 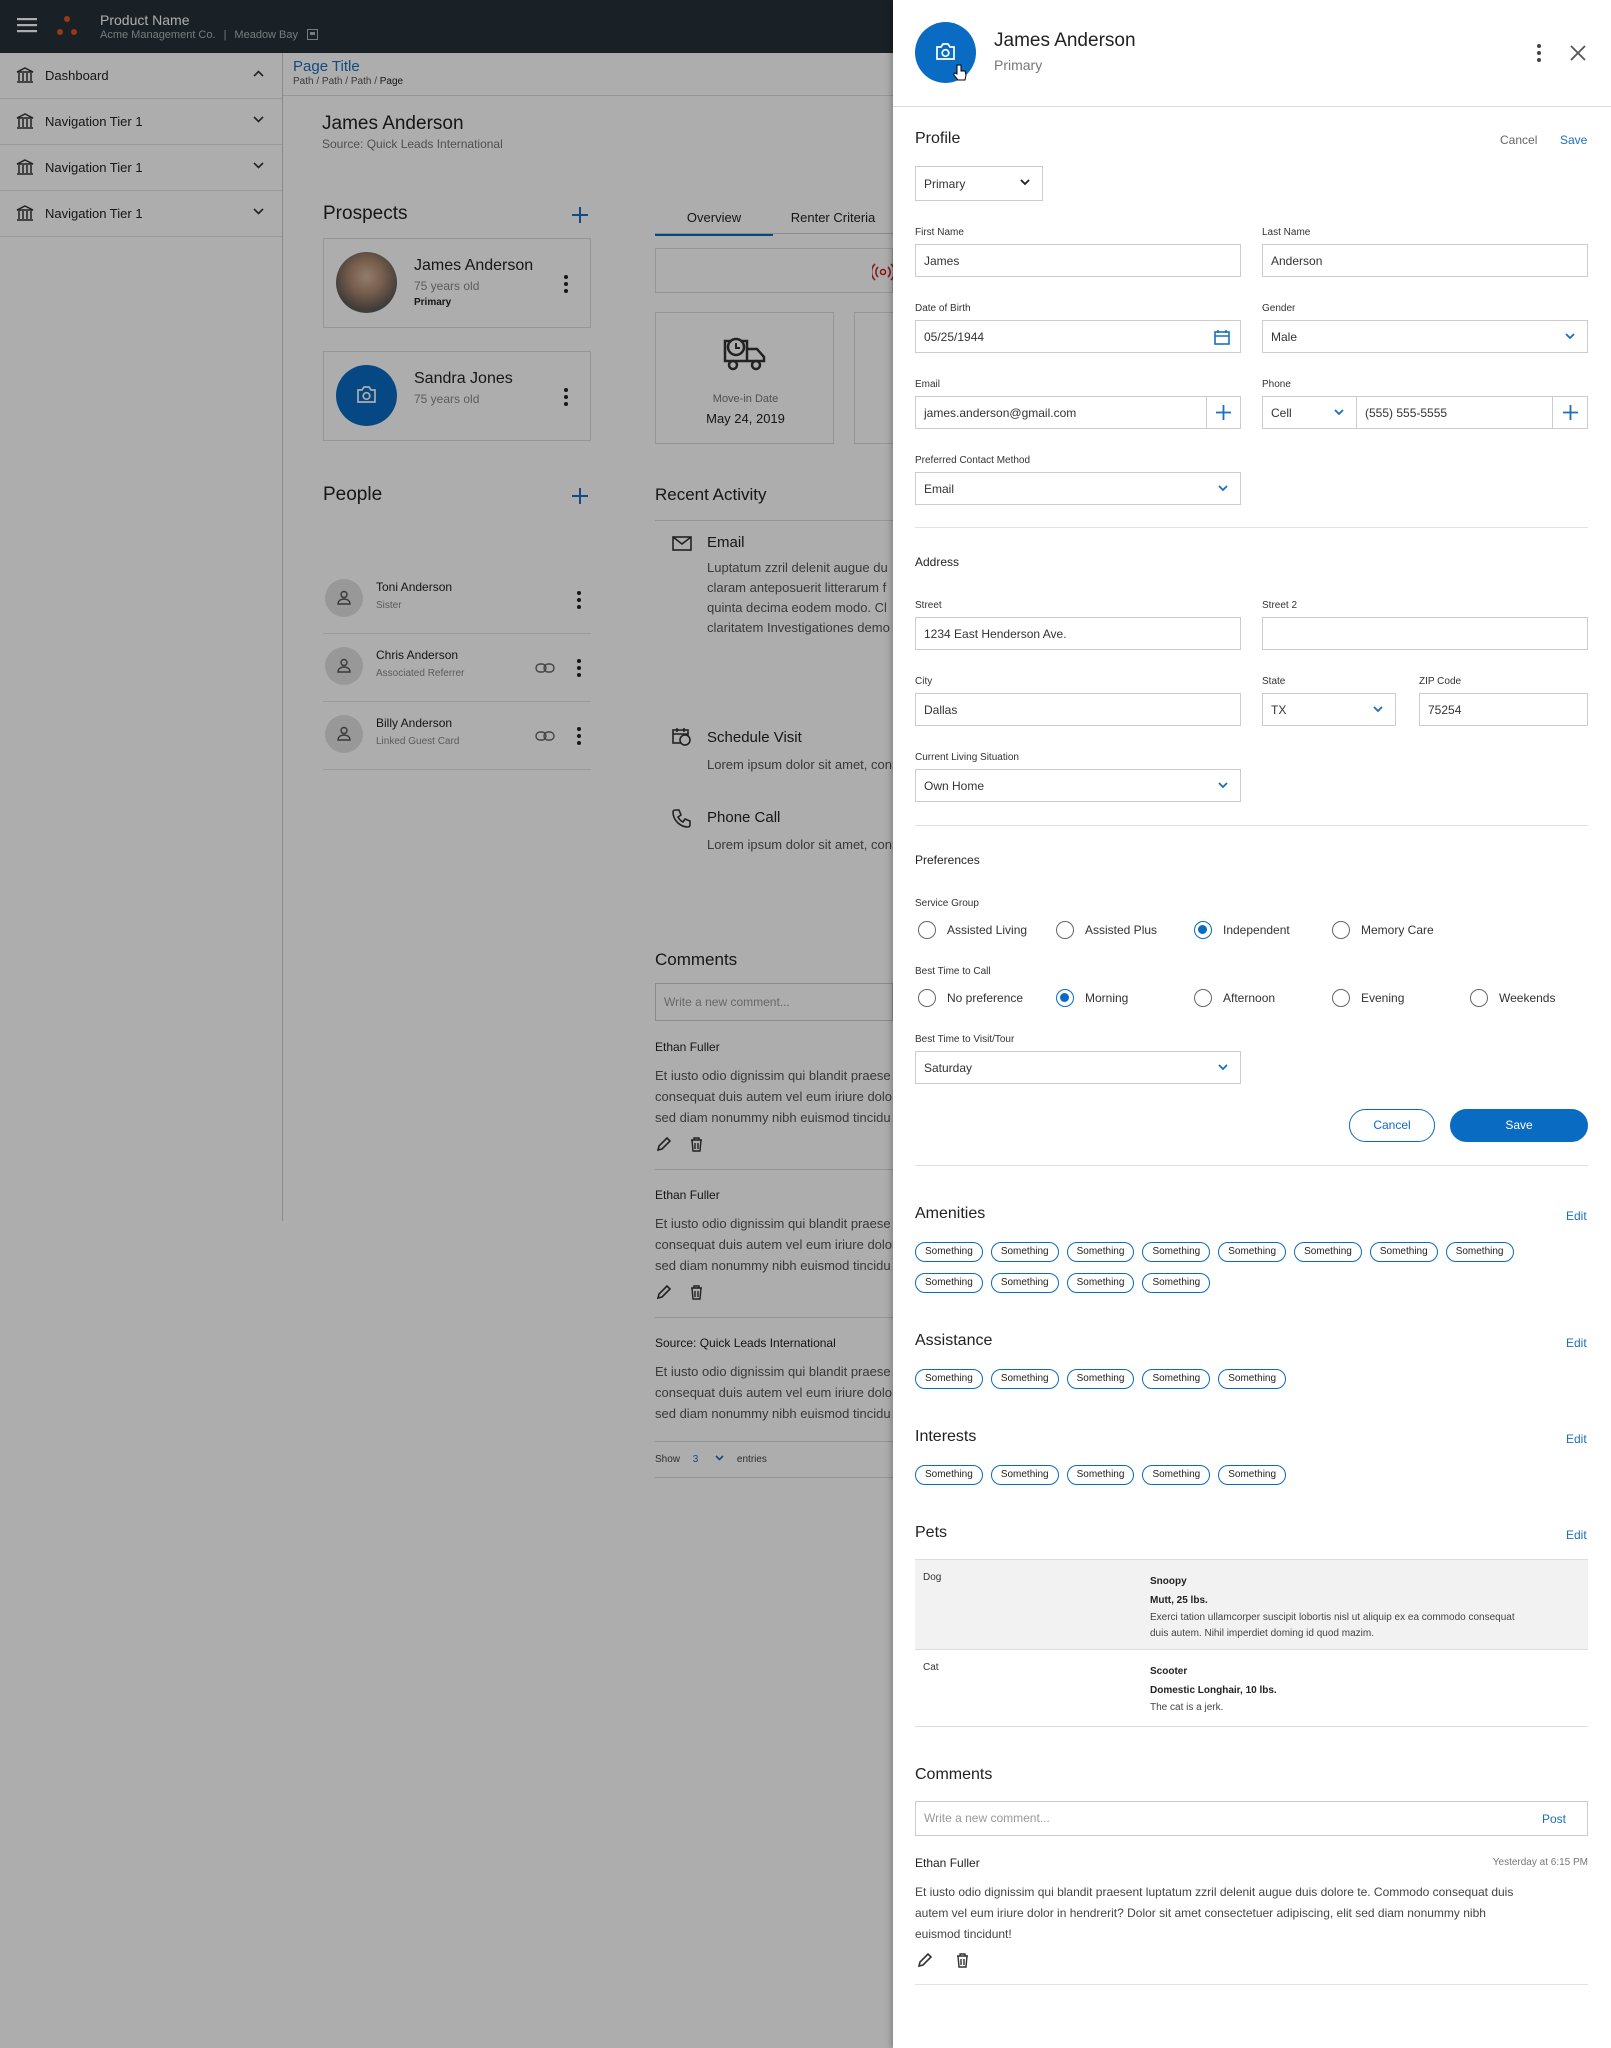 I want to click on radio-label: No preference, so click(x=985, y=998).